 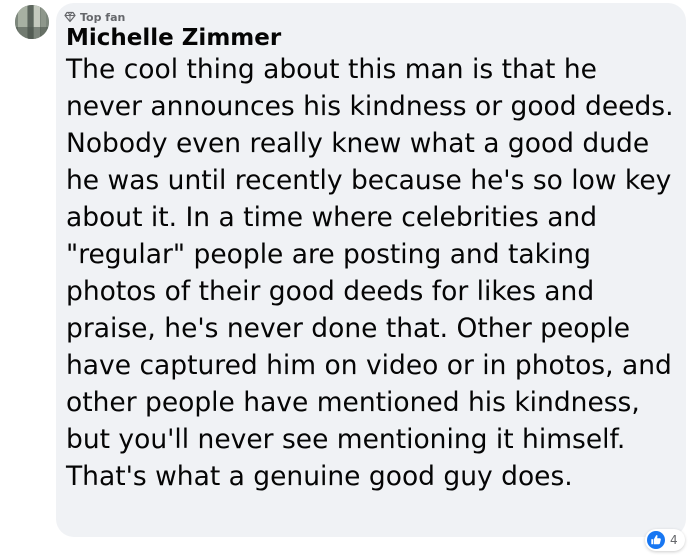 I want to click on diamond-icon, so click(x=70, y=17).